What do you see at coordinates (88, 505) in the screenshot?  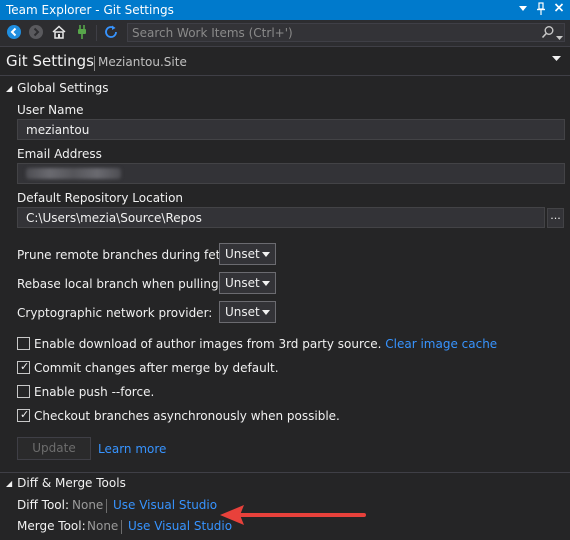 I see `diff-tool-value: None` at bounding box center [88, 505].